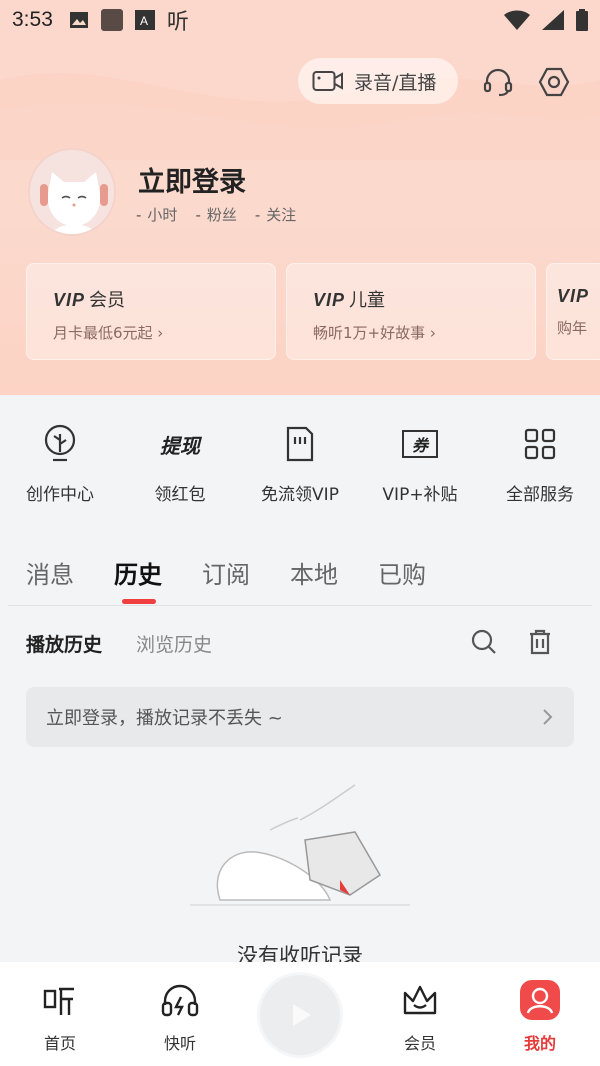 Image resolution: width=600 pixels, height=1066 pixels. What do you see at coordinates (402, 572) in the screenshot?
I see `tab-purchased: 已购` at bounding box center [402, 572].